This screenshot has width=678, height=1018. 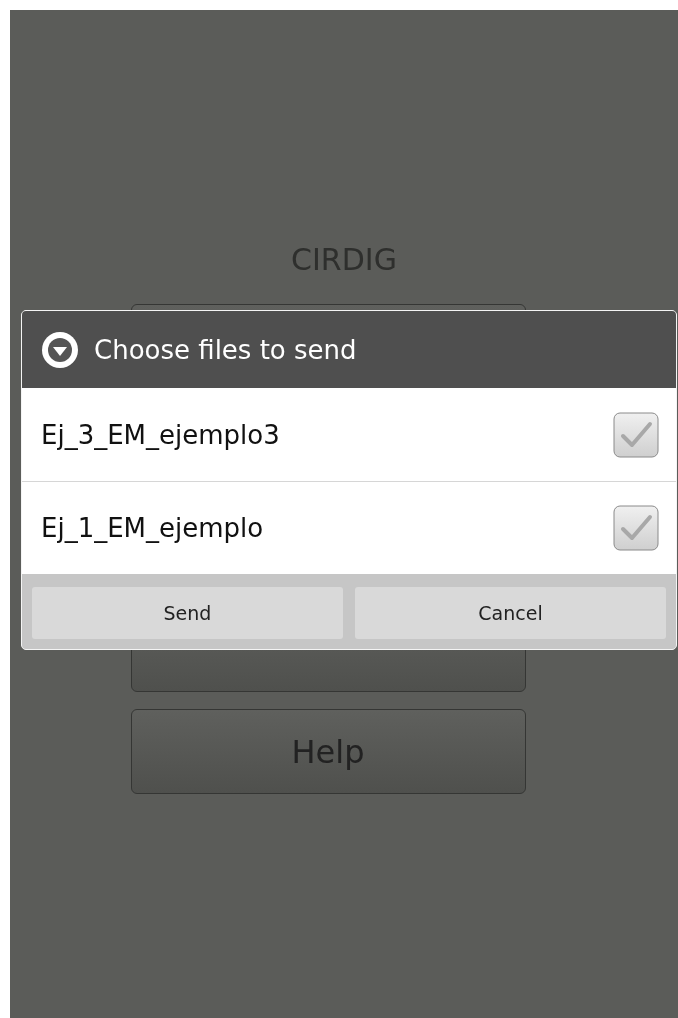 What do you see at coordinates (152, 528) in the screenshot?
I see `file-name: Ej_1_EM_ejemplo` at bounding box center [152, 528].